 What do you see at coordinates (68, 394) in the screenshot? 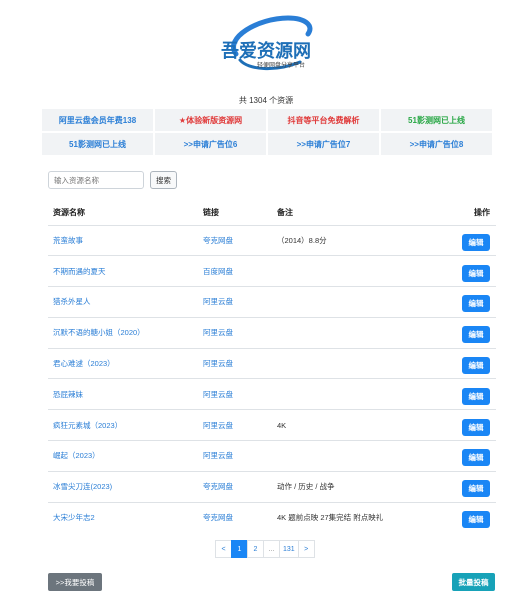
I see `resource-name-link: 恐屁辣妹` at bounding box center [68, 394].